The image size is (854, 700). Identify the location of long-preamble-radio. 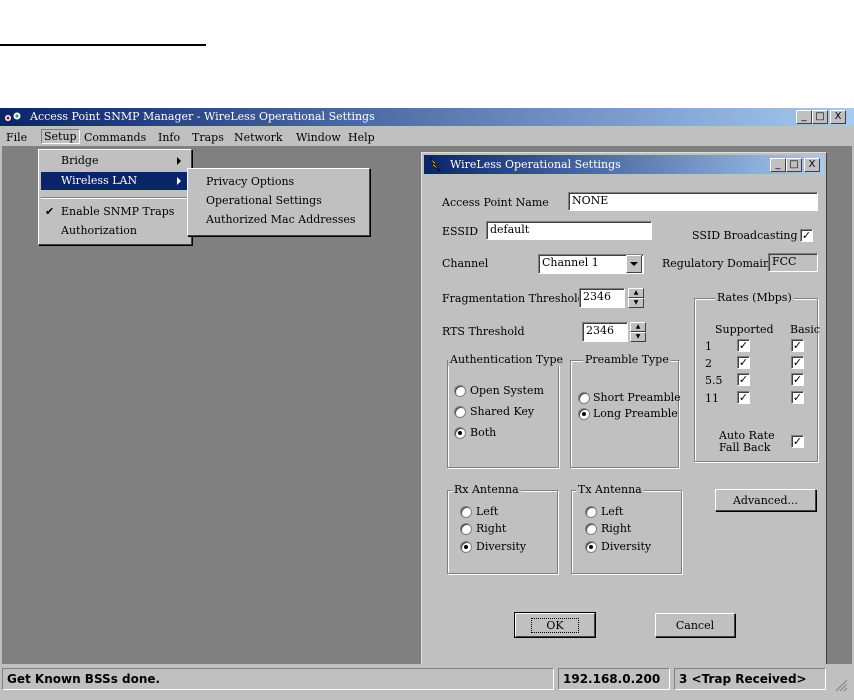
(584, 414).